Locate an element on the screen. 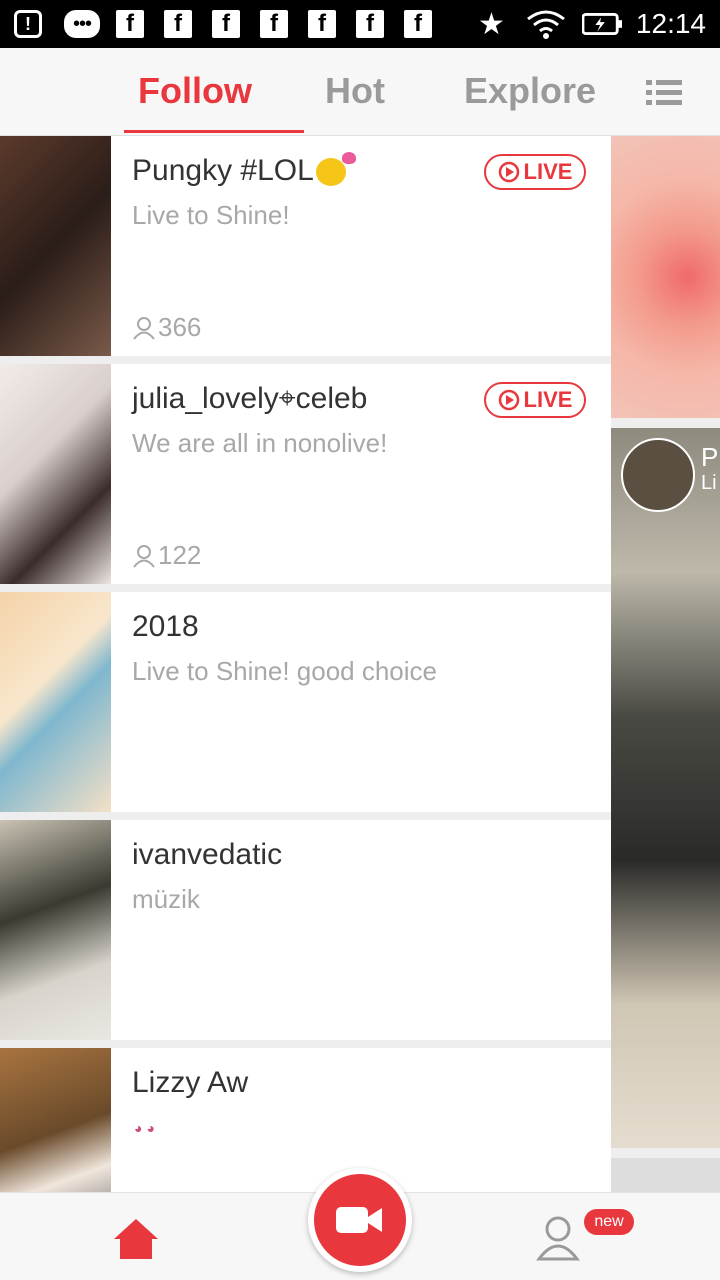 The image size is (720, 1280). user-status: We are all in nonolive! is located at coordinates (260, 443).